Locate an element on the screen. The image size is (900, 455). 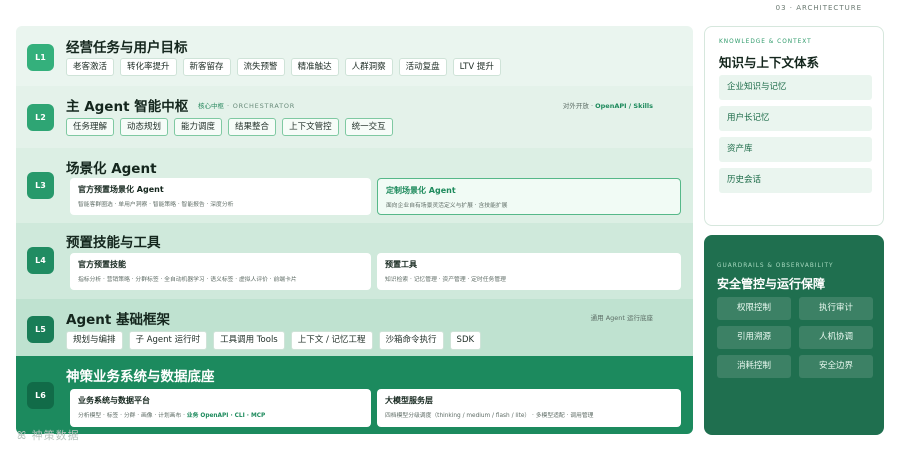
chip: 转化率提升 is located at coordinates (148, 67).